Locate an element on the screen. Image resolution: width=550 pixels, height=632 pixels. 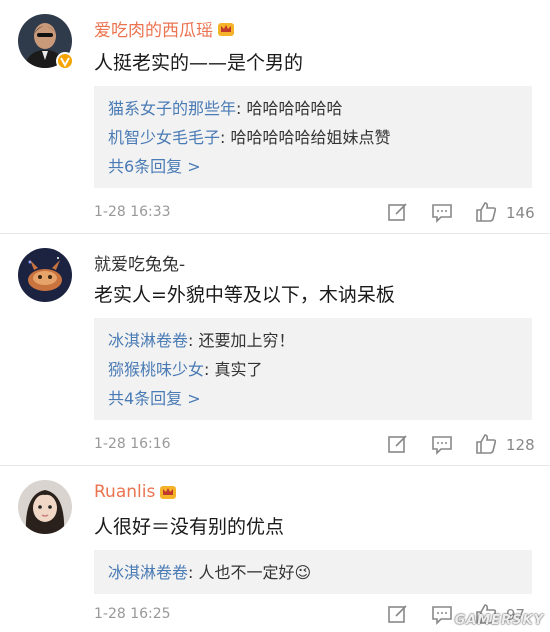
comment-username: 就爱吃兔兔- is located at coordinates (139, 262).